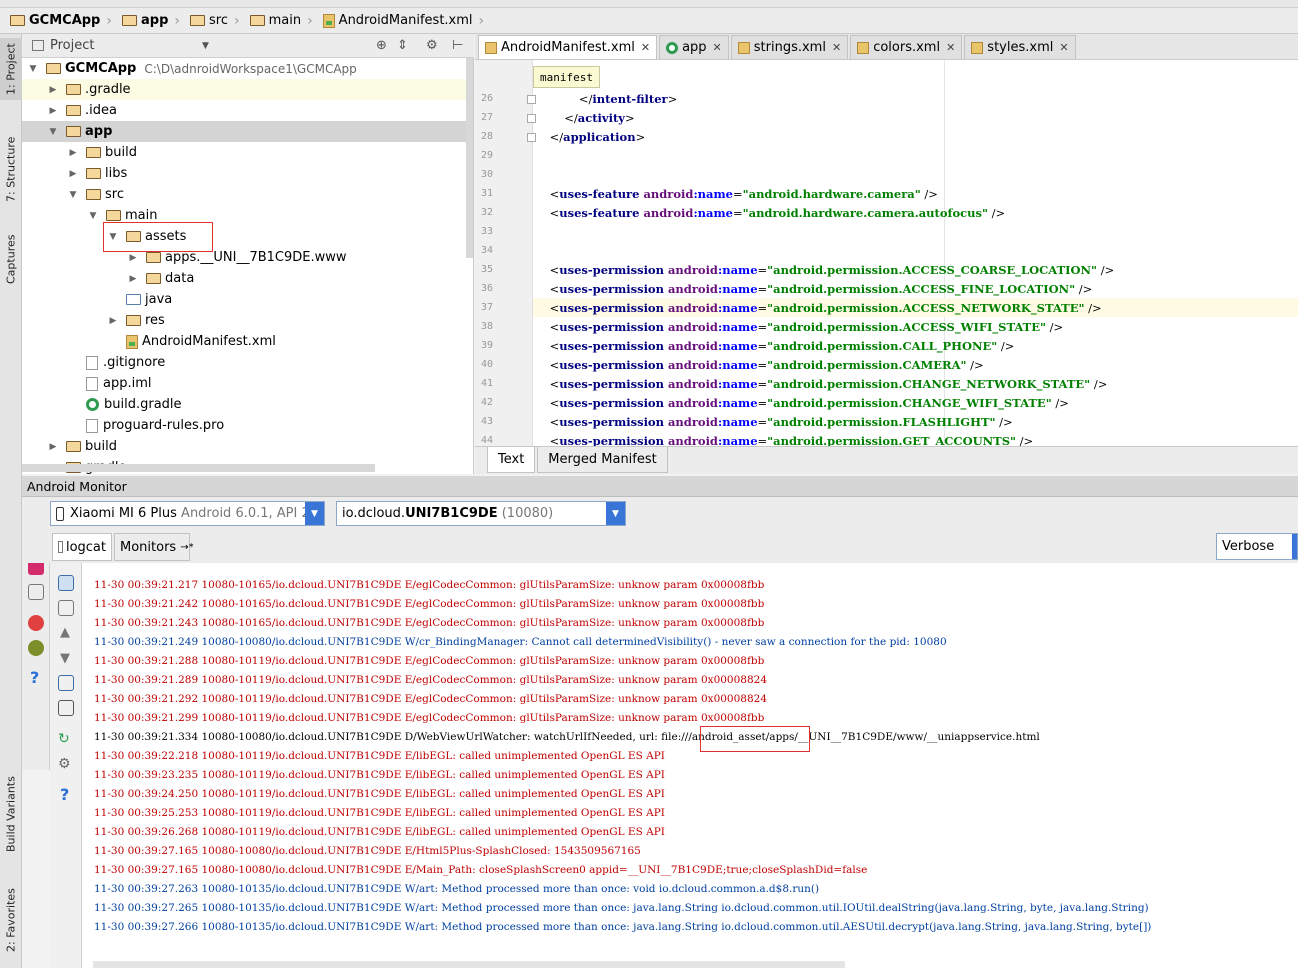 This screenshot has width=1298, height=968. What do you see at coordinates (694, 47) in the screenshot?
I see `editor-tab: app ✕` at bounding box center [694, 47].